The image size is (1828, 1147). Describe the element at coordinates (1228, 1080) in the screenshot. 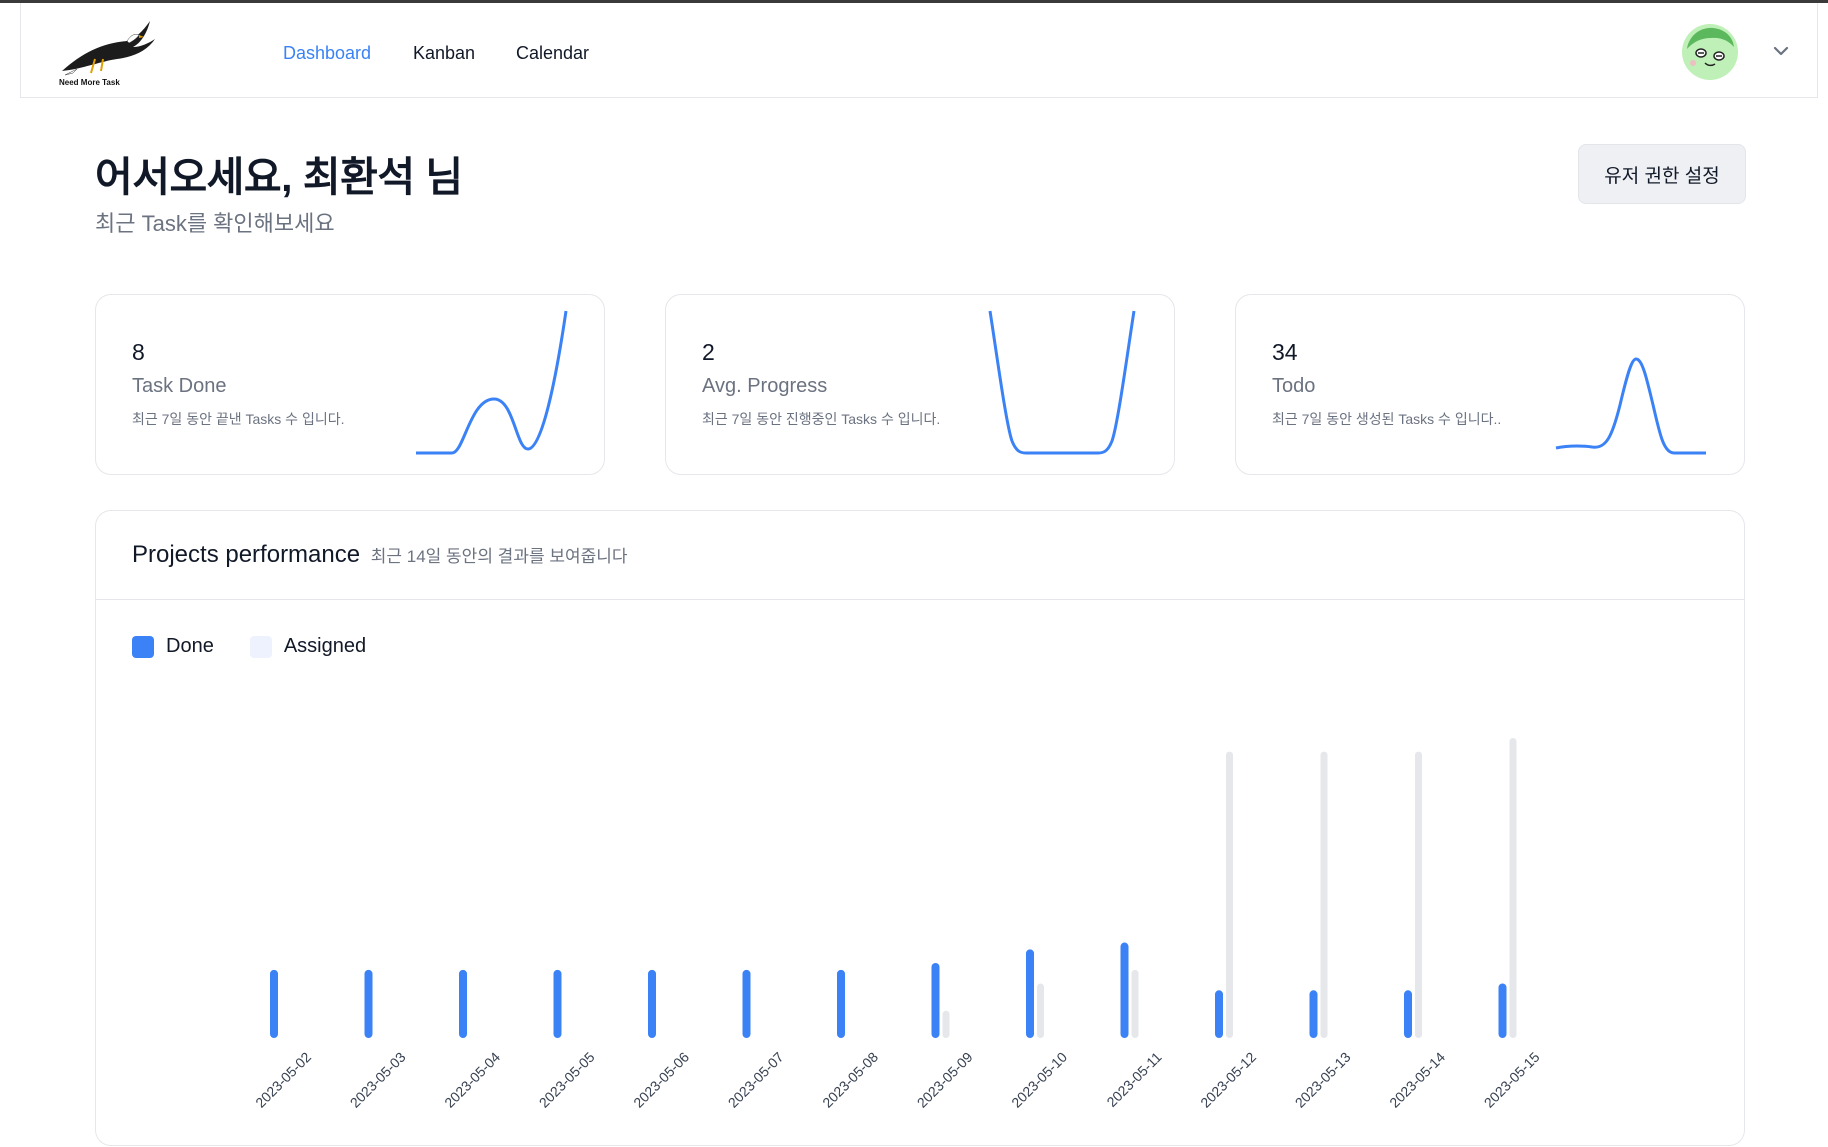

I see `x-tick-label: 2023-05-12` at that location.